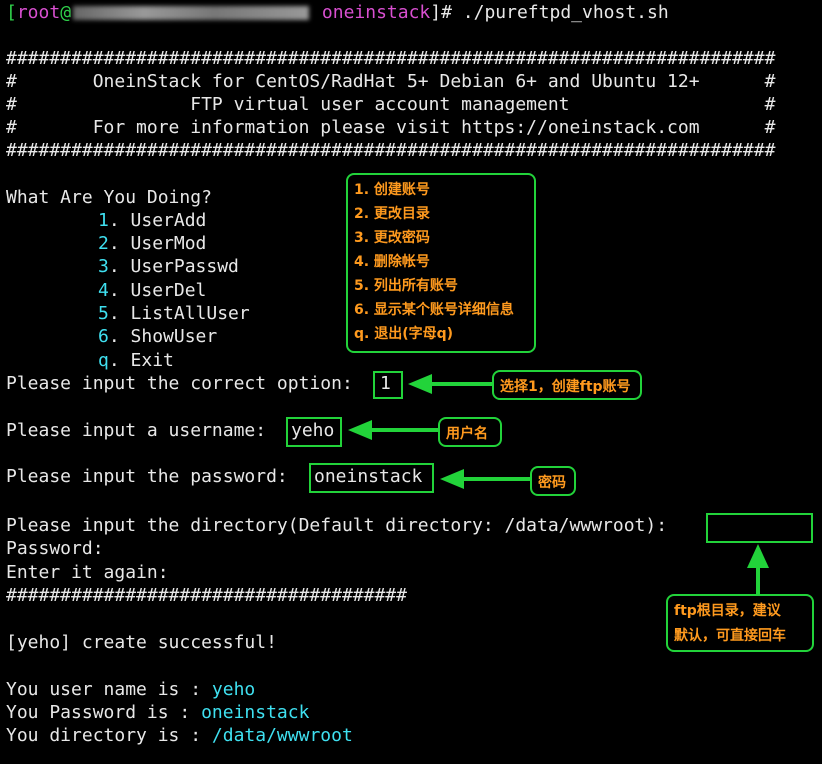 The image size is (822, 764). I want to click on directory-note-line2: 默认，可直接回车, so click(730, 636).